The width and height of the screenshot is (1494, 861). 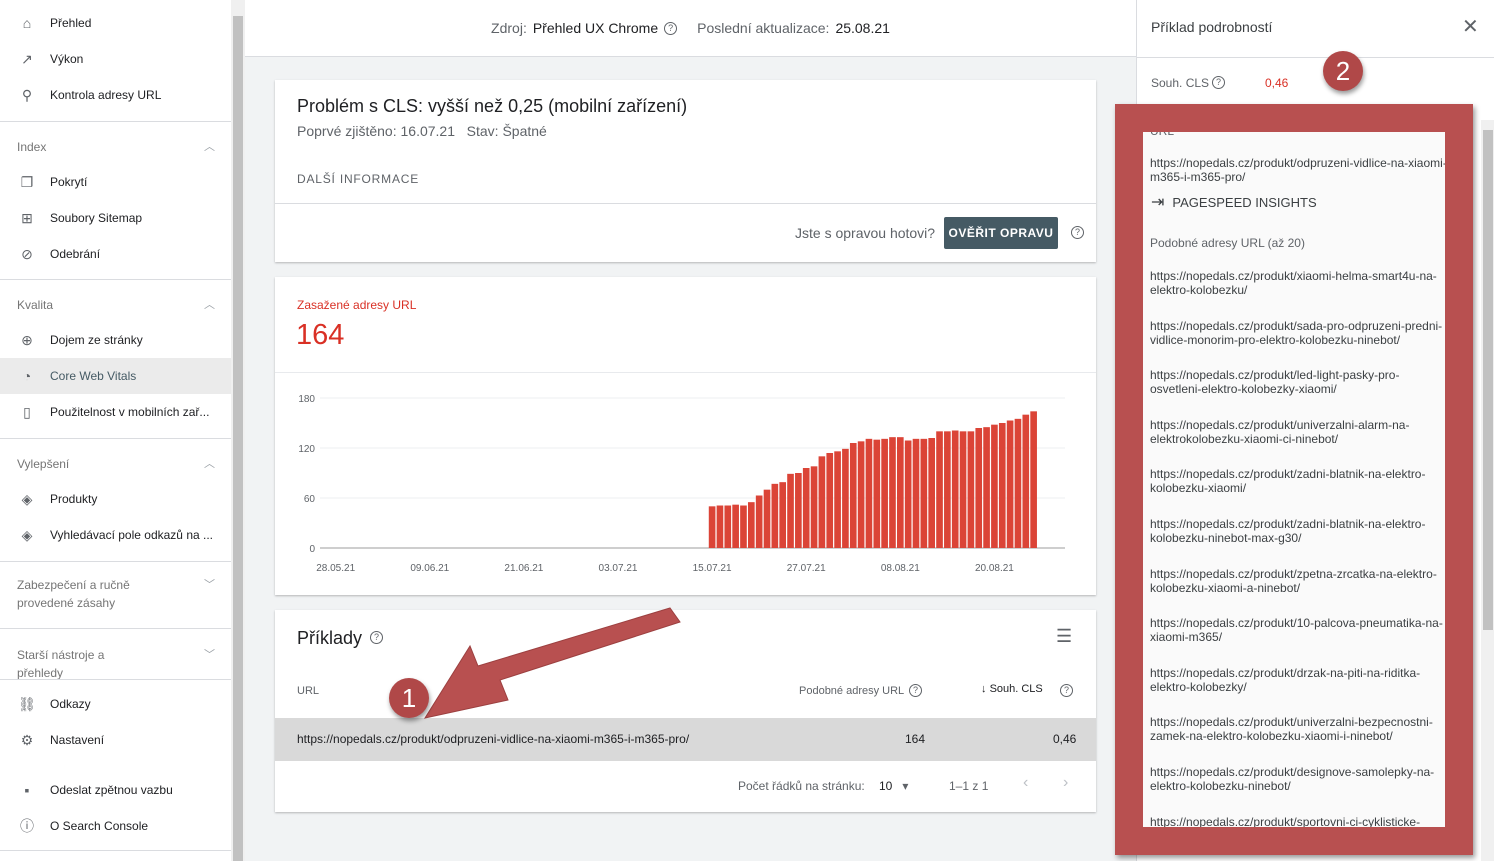 What do you see at coordinates (96, 340) in the screenshot?
I see `sidebar-item-label: Dojem ze stránky` at bounding box center [96, 340].